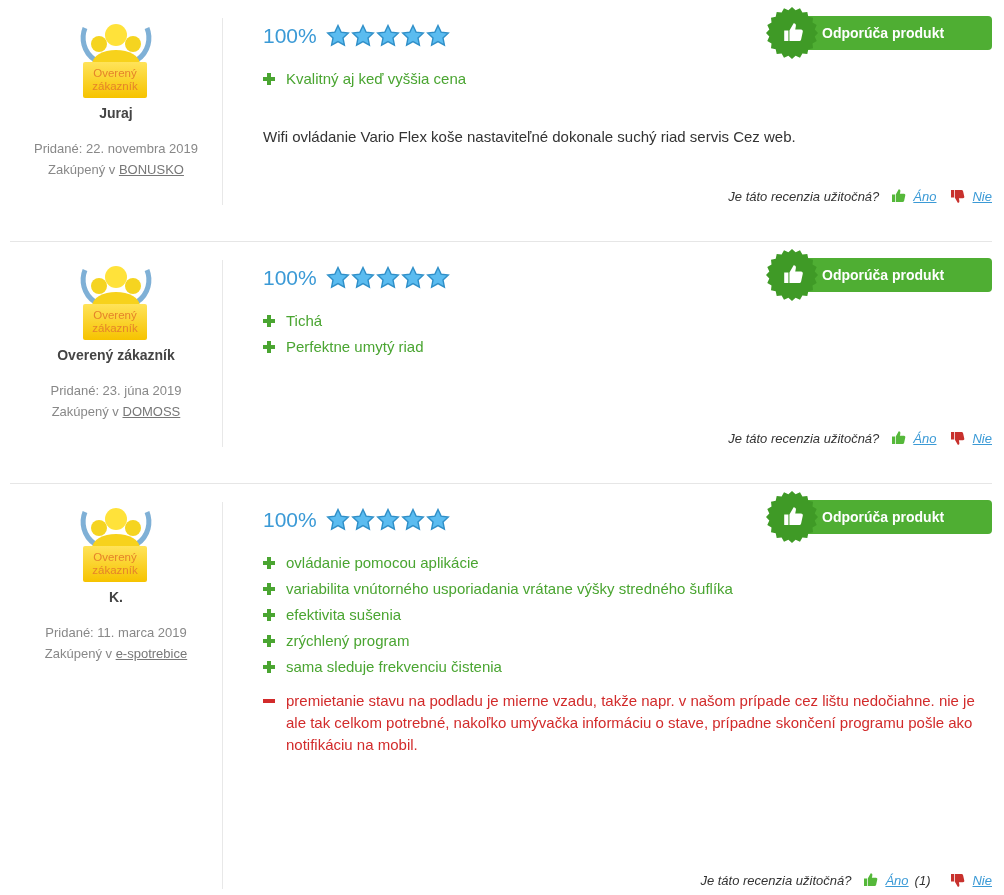 Image resolution: width=1004 pixels, height=895 pixels. What do you see at coordinates (348, 641) in the screenshot?
I see `pro-text: zrýchlený program` at bounding box center [348, 641].